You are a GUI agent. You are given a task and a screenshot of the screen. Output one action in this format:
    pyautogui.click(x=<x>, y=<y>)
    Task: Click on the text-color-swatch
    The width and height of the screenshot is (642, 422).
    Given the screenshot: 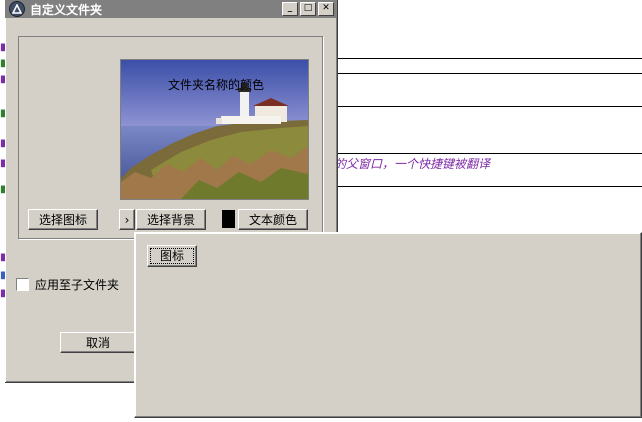 What is the action you would take?
    pyautogui.click(x=228, y=219)
    